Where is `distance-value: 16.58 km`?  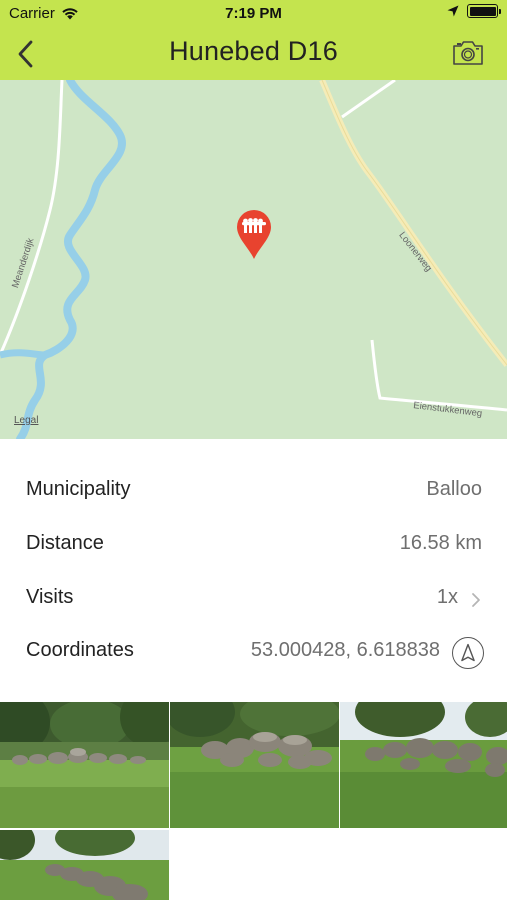 distance-value: 16.58 km is located at coordinates (440, 543).